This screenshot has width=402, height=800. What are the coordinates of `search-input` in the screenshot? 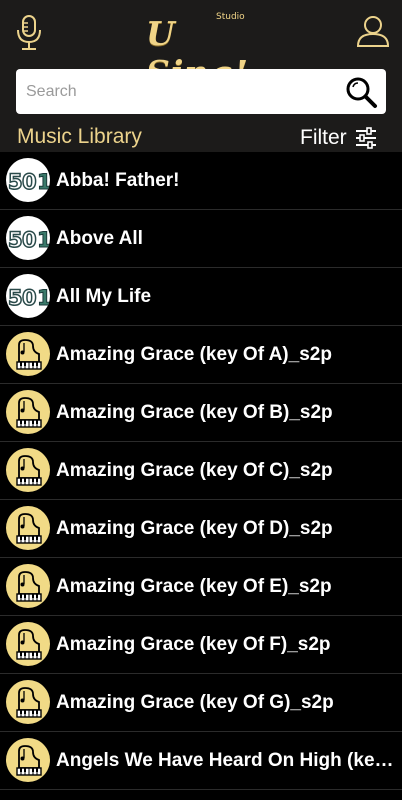 It's located at (176, 91).